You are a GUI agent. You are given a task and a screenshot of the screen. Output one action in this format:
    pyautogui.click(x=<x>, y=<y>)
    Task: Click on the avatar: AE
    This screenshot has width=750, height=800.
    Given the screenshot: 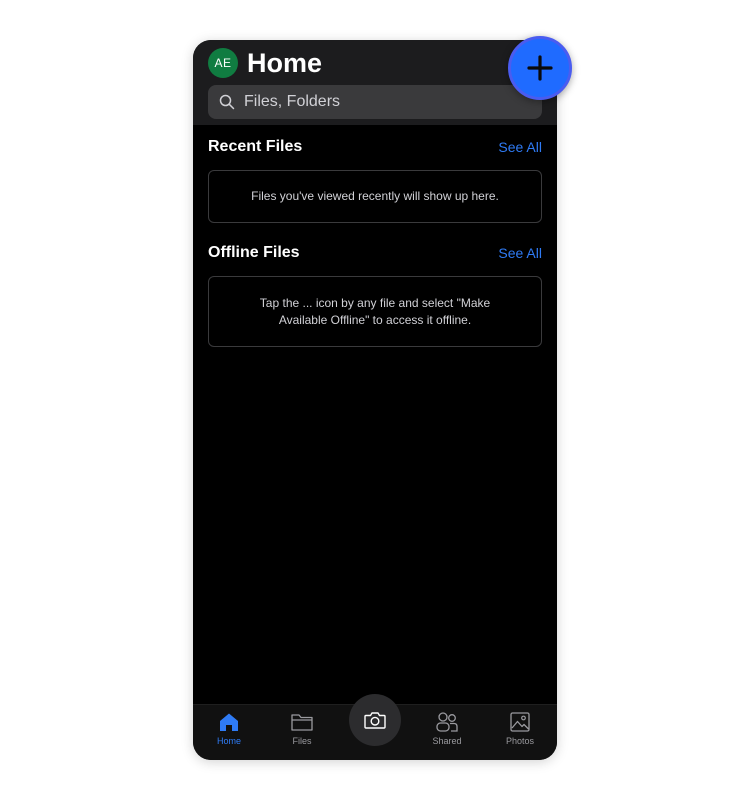 What is the action you would take?
    pyautogui.click(x=223, y=63)
    